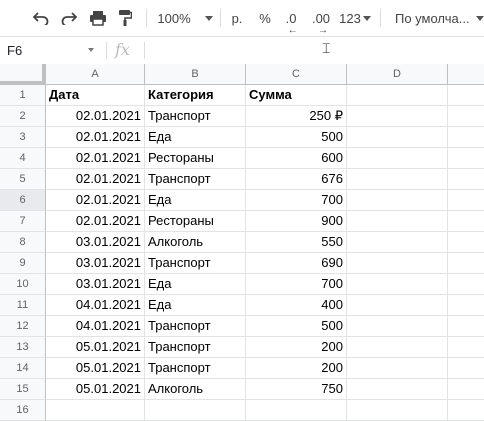  Describe the element at coordinates (23, 116) in the screenshot. I see `row-header: 2` at that location.